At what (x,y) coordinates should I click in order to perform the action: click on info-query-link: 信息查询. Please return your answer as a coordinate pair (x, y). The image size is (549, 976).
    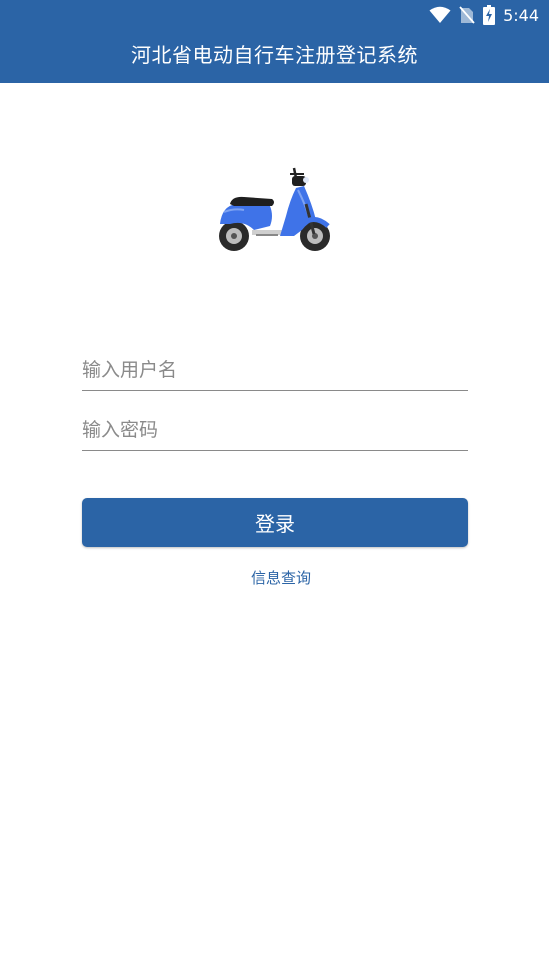
    Looking at the image, I should click on (274, 578).